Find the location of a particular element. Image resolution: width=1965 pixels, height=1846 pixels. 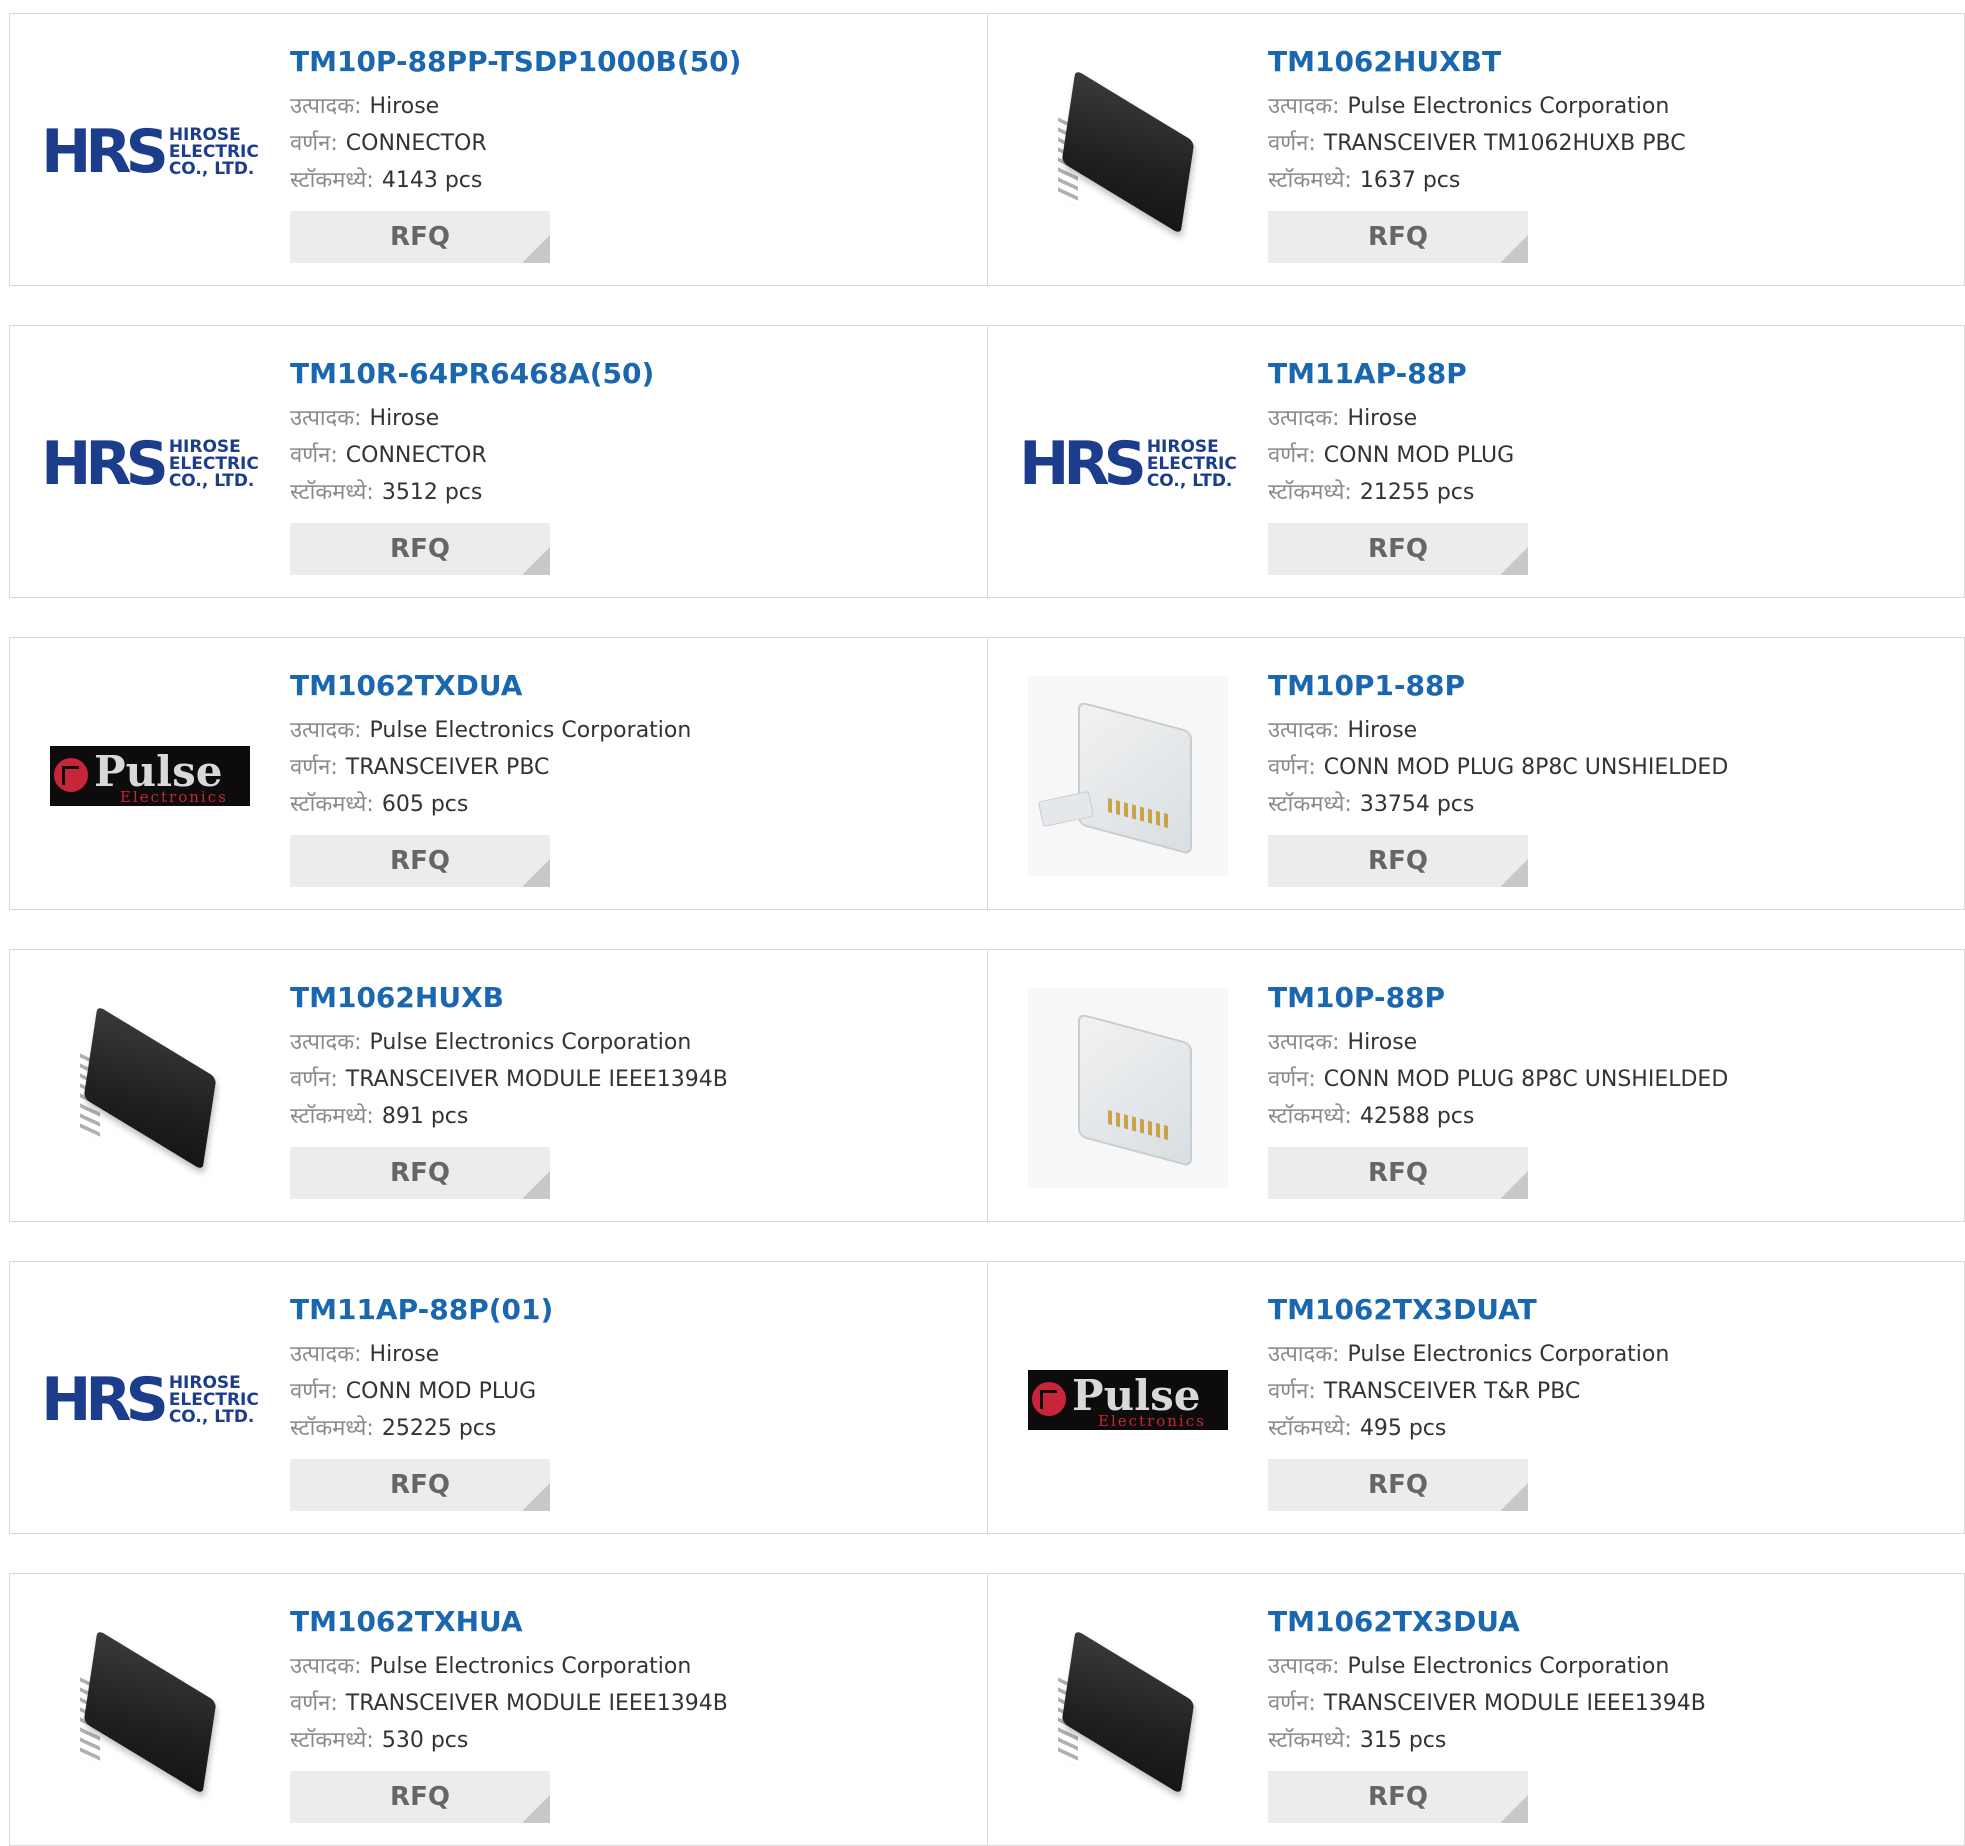

product-title-link: TM1062TXDUA is located at coordinates (490, 686).